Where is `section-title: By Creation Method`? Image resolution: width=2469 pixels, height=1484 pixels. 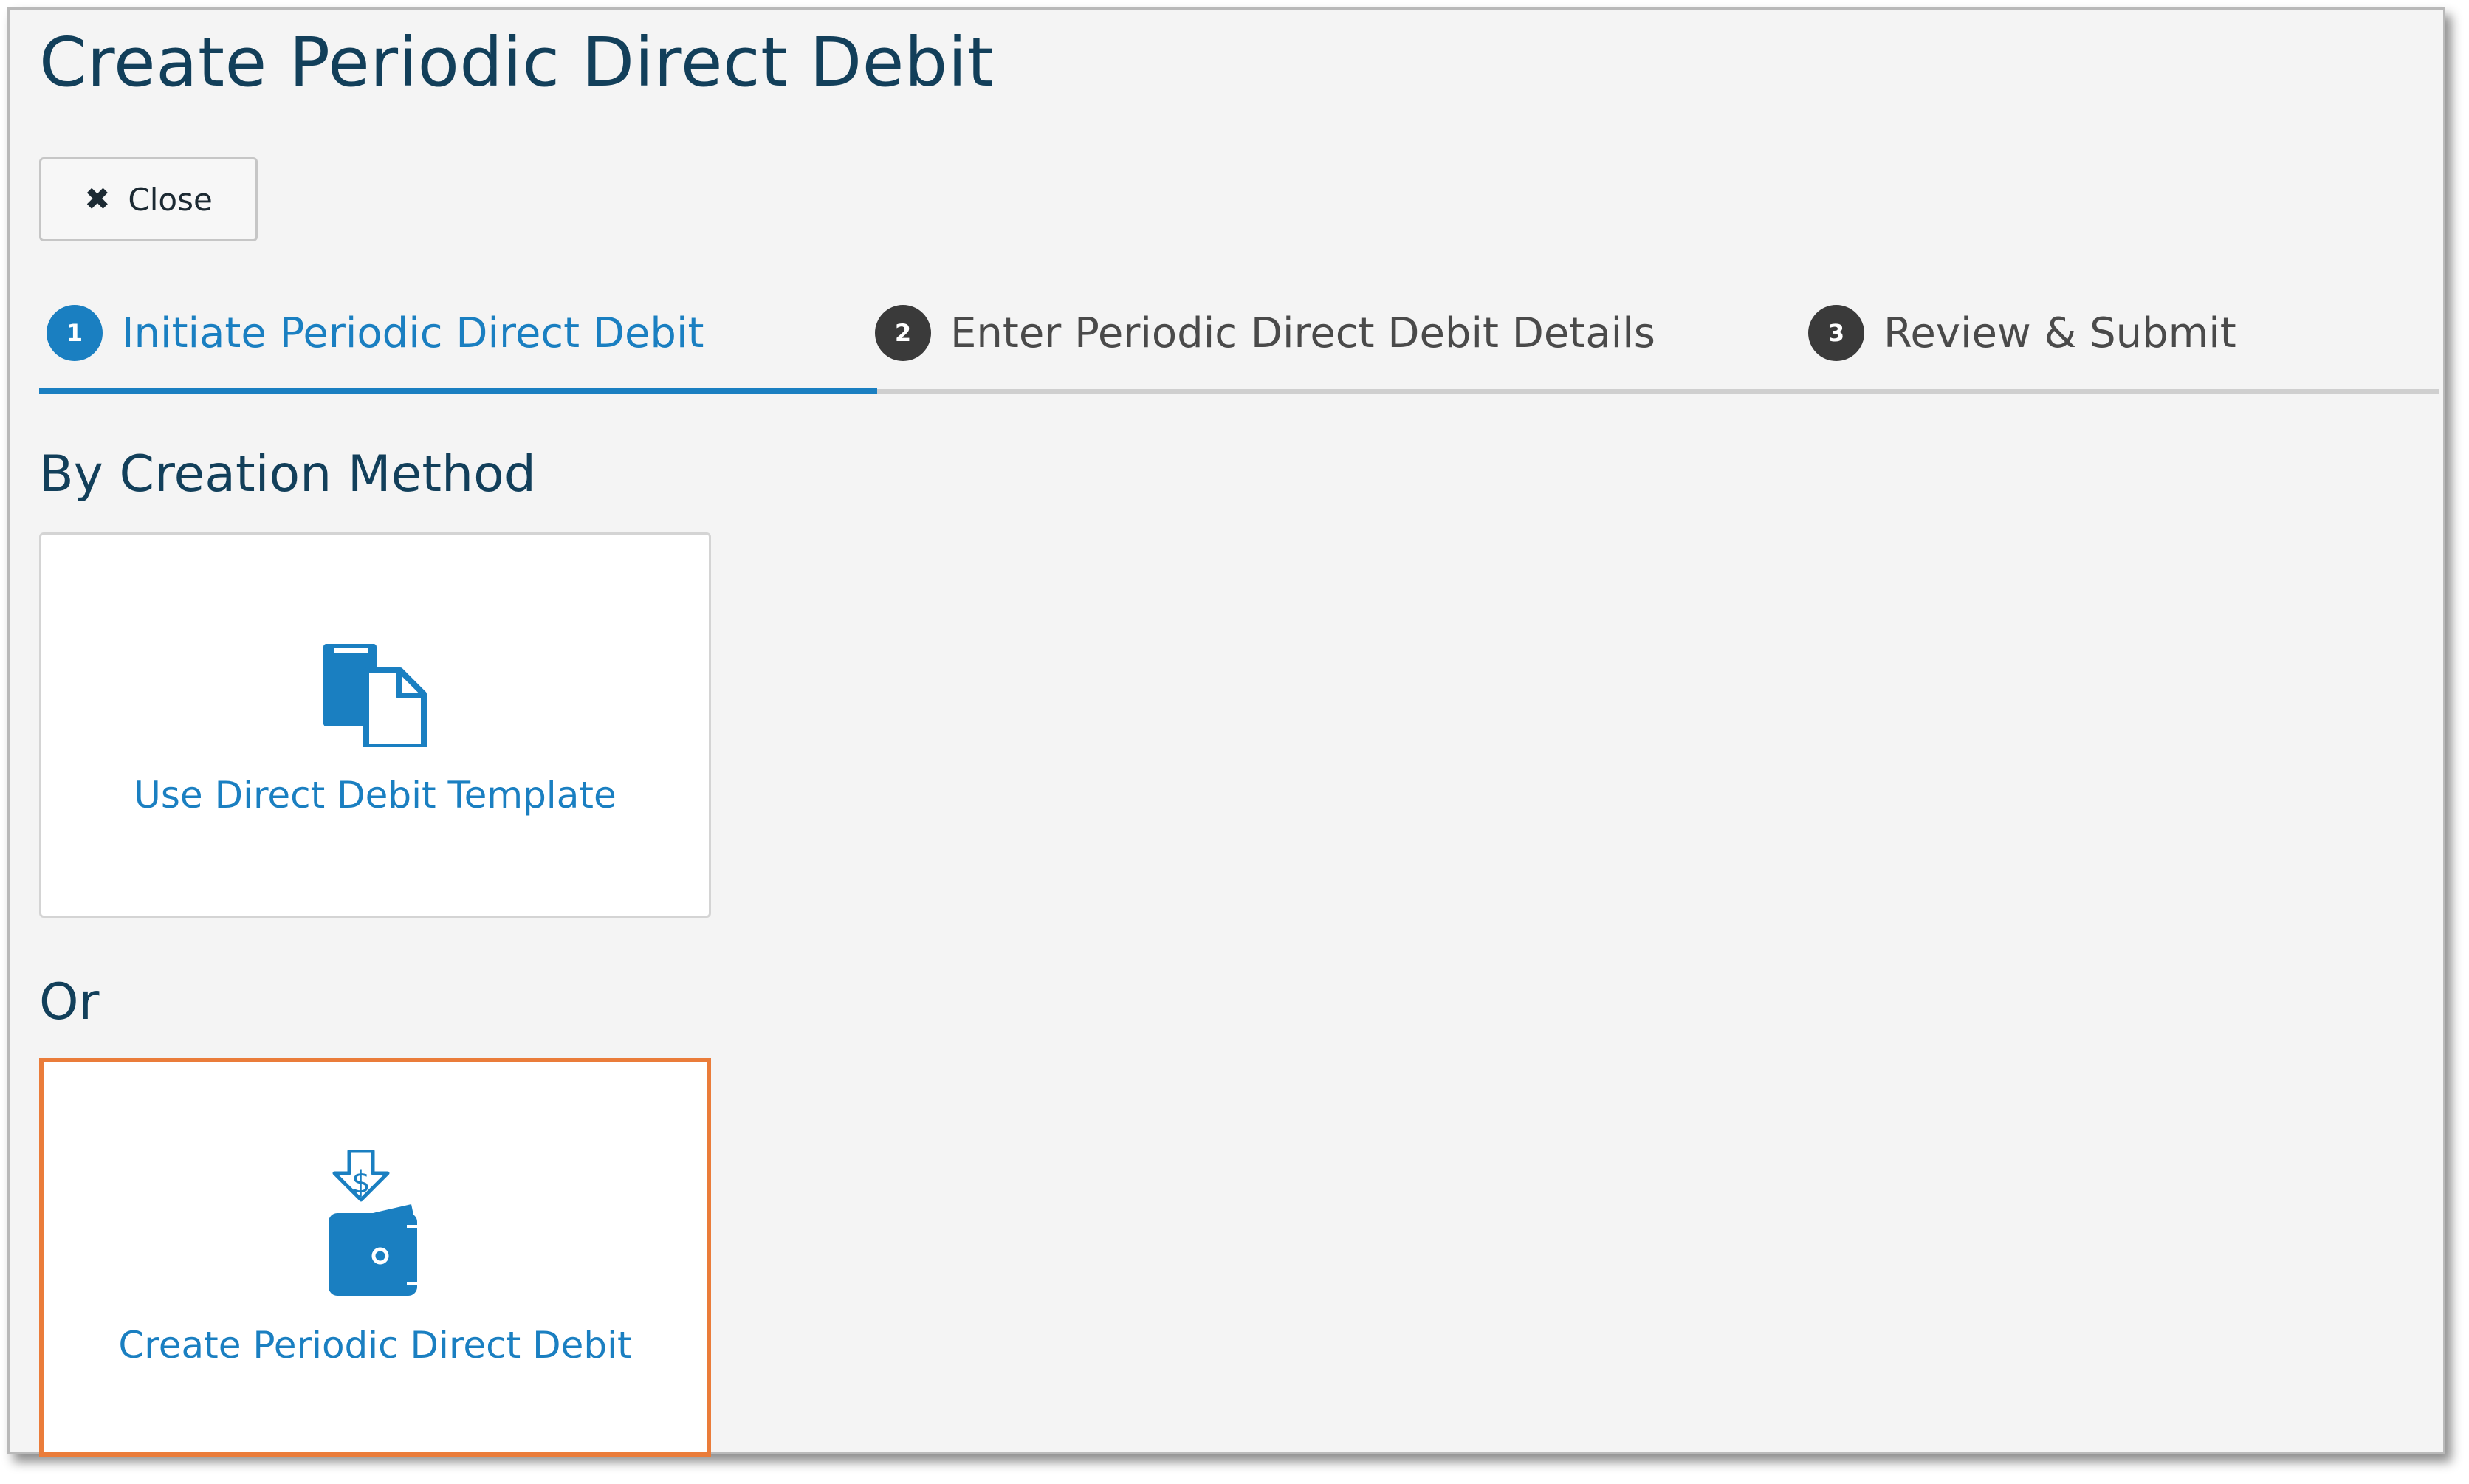 section-title: By Creation Method is located at coordinates (287, 475).